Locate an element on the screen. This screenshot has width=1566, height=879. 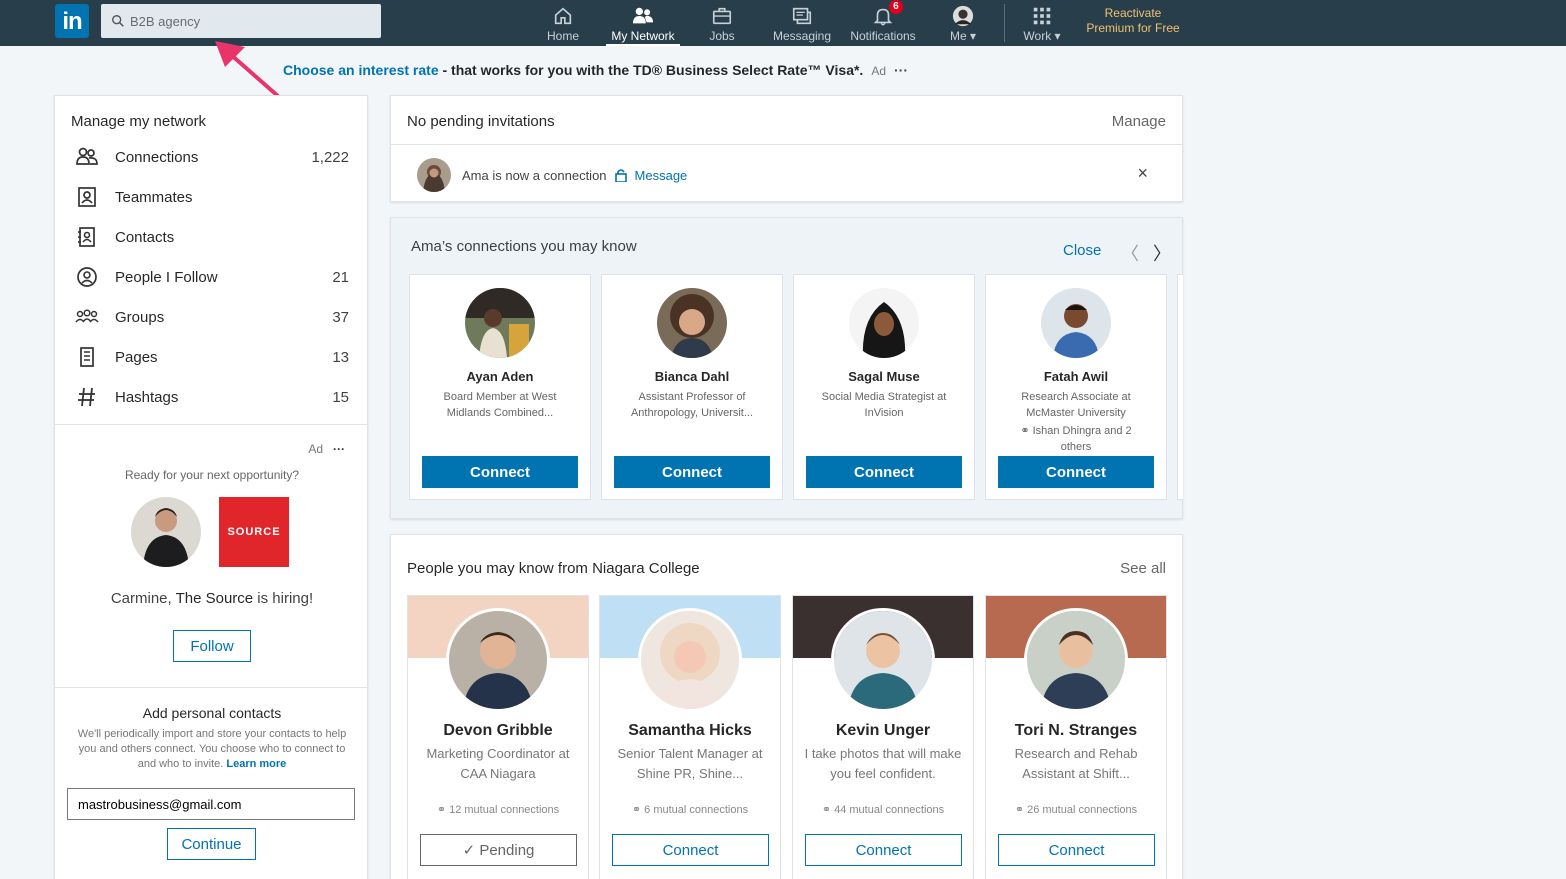
mutual-connections: ⚭ 44 mutual connections is located at coordinates (883, 810).